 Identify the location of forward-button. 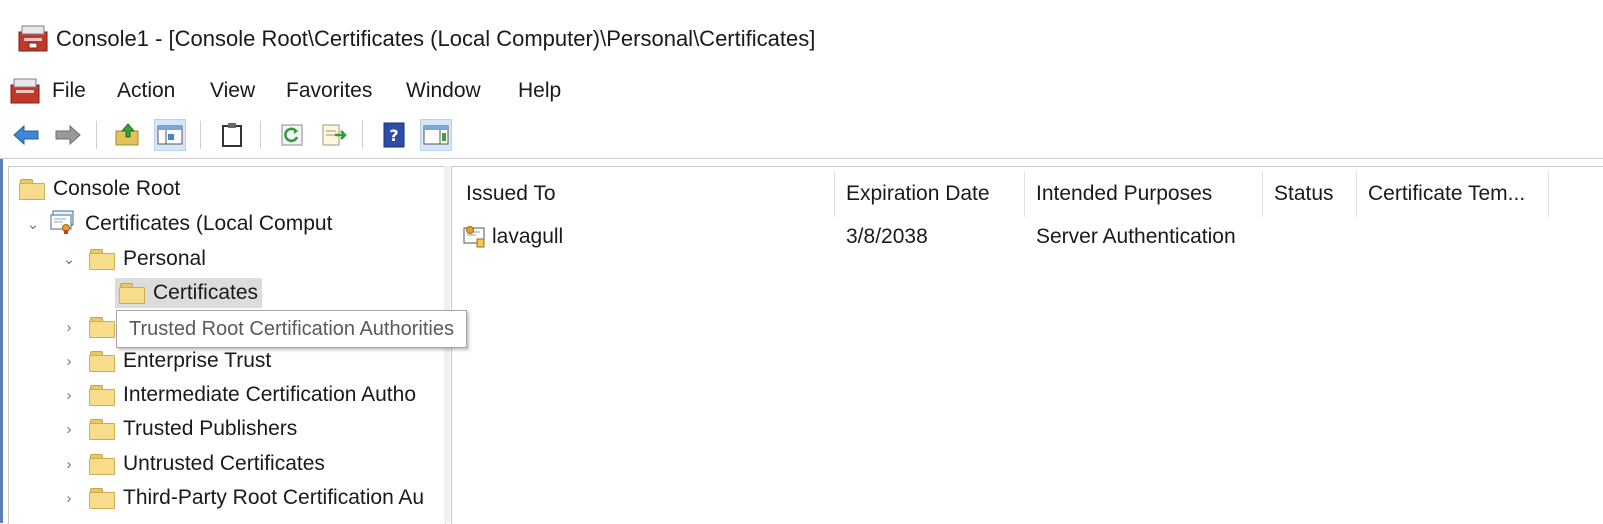
(68, 135).